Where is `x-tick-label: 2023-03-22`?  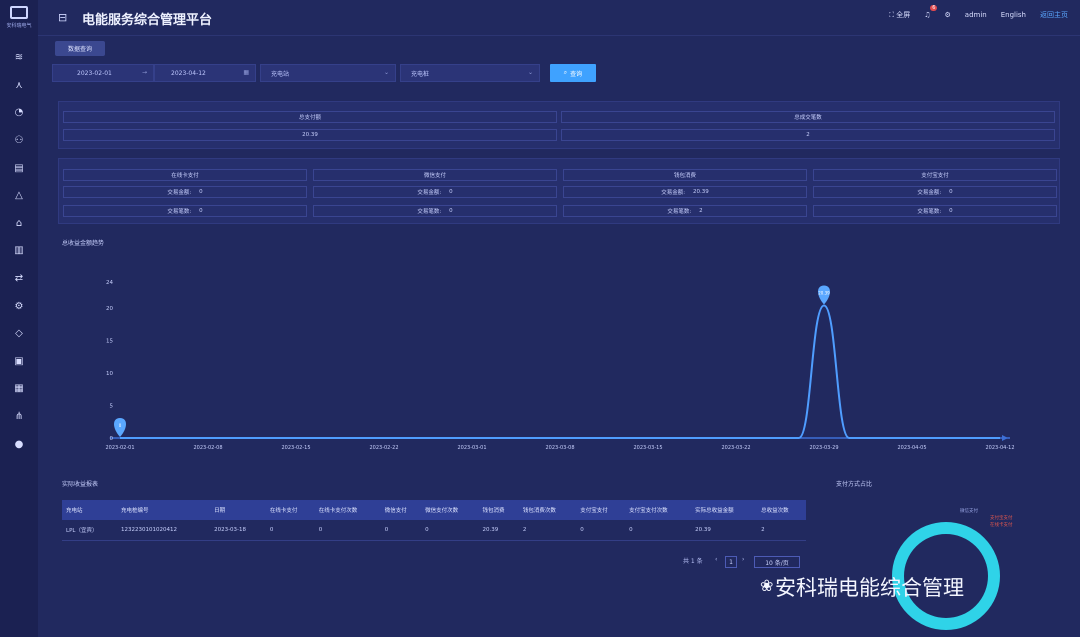 x-tick-label: 2023-03-22 is located at coordinates (735, 448).